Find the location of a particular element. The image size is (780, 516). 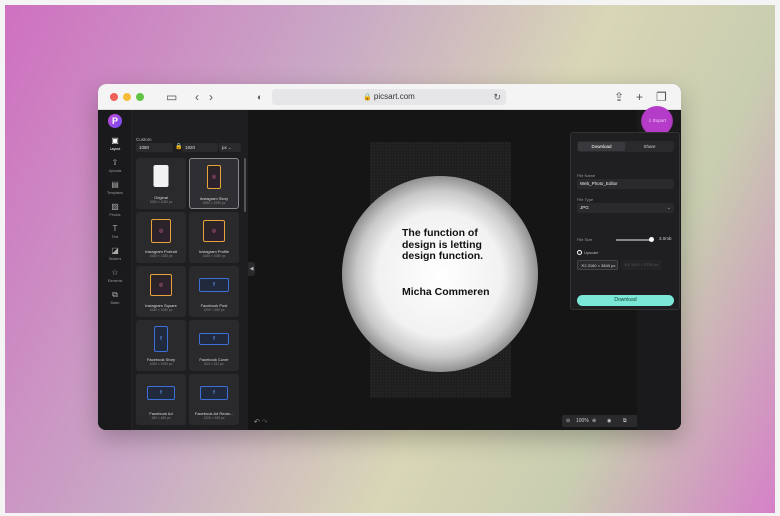

custom-size-title: Custom is located at coordinates (144, 139).